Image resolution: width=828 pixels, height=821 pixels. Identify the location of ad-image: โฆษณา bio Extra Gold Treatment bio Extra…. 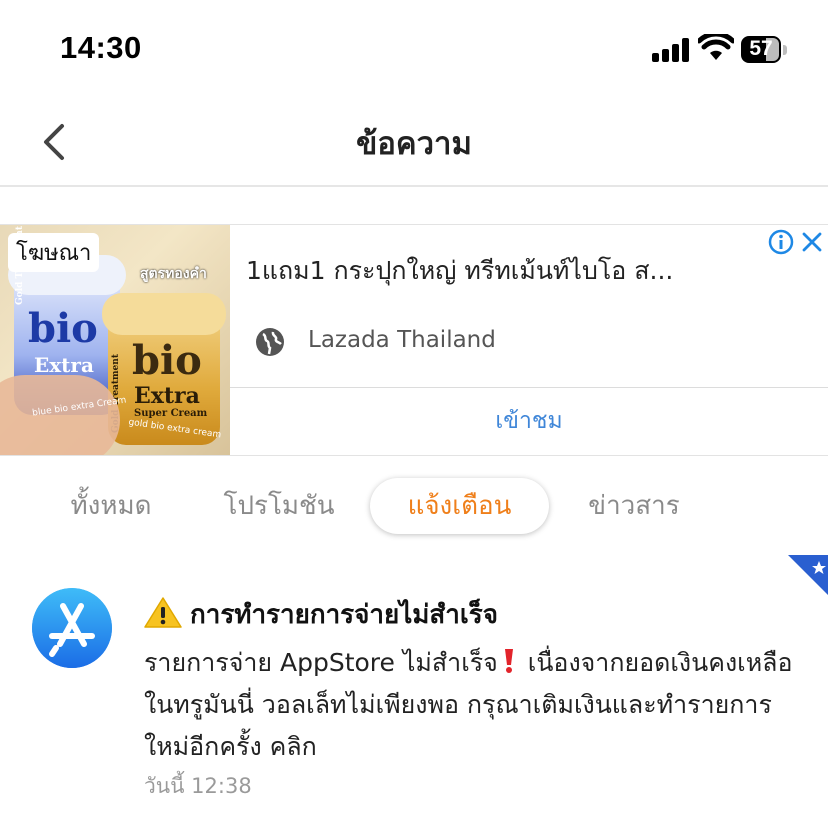
(115, 340).